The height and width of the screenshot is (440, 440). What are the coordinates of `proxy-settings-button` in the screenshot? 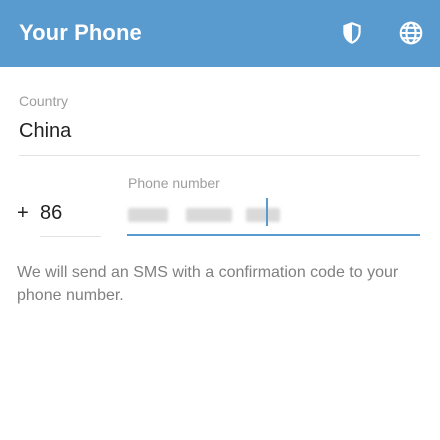 It's located at (352, 33).